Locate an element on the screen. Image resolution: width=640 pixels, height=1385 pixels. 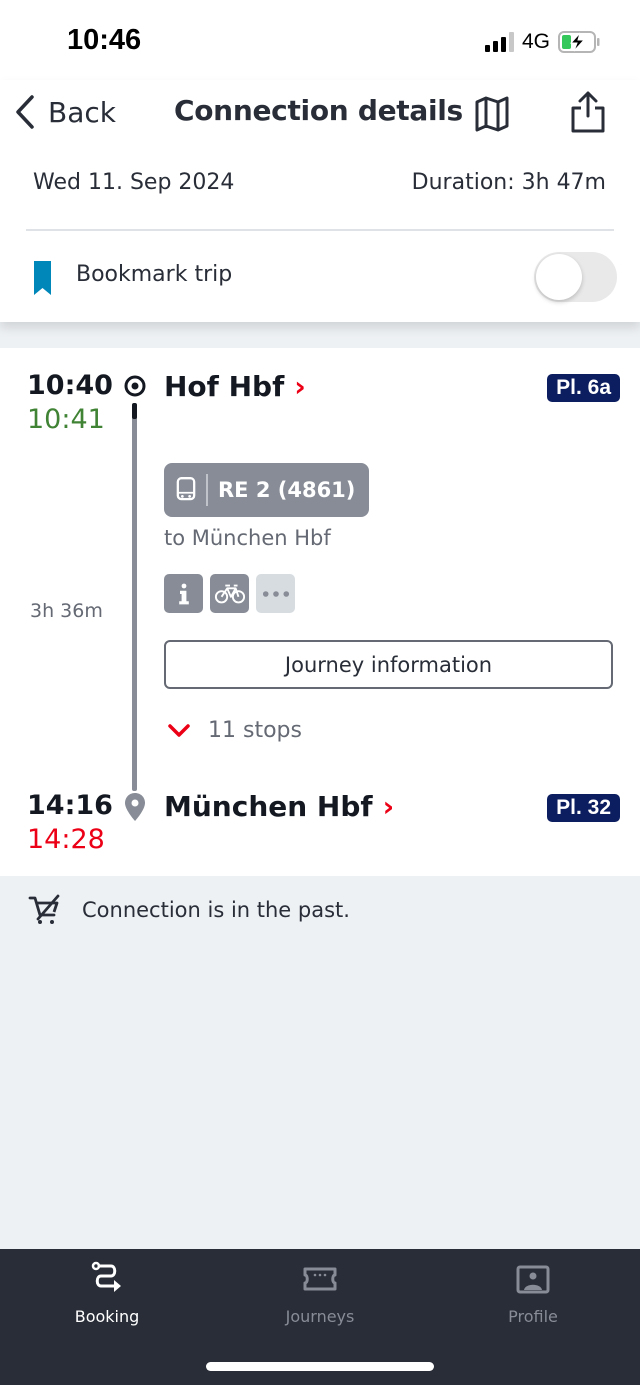
info-attribute is located at coordinates (183, 593).